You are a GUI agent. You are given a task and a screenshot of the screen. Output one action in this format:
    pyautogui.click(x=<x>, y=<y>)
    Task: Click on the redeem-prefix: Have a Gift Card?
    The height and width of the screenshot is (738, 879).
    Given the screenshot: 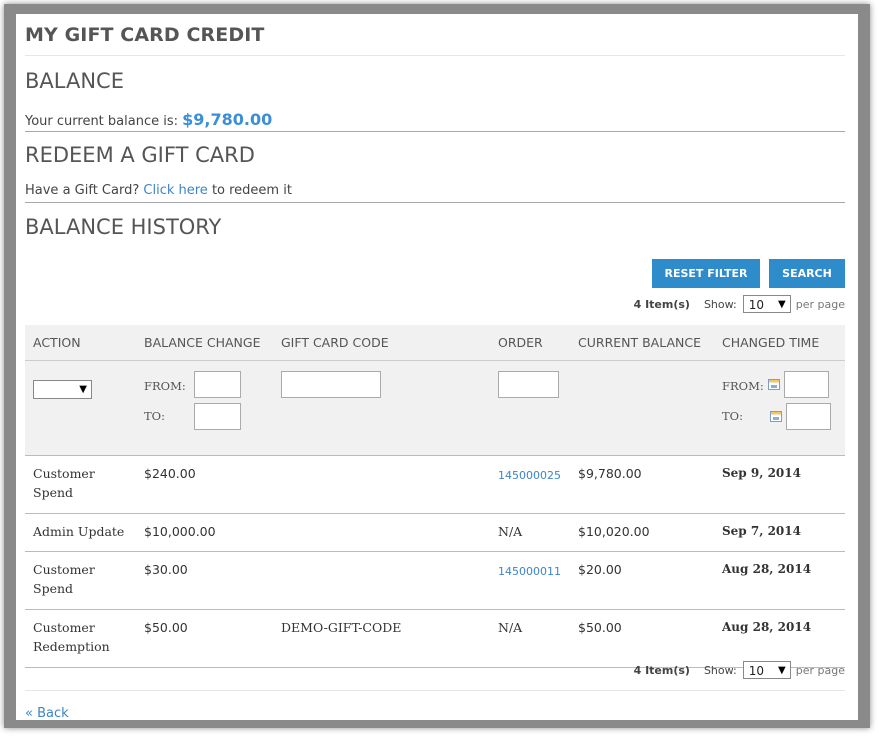 What is the action you would take?
    pyautogui.click(x=82, y=190)
    